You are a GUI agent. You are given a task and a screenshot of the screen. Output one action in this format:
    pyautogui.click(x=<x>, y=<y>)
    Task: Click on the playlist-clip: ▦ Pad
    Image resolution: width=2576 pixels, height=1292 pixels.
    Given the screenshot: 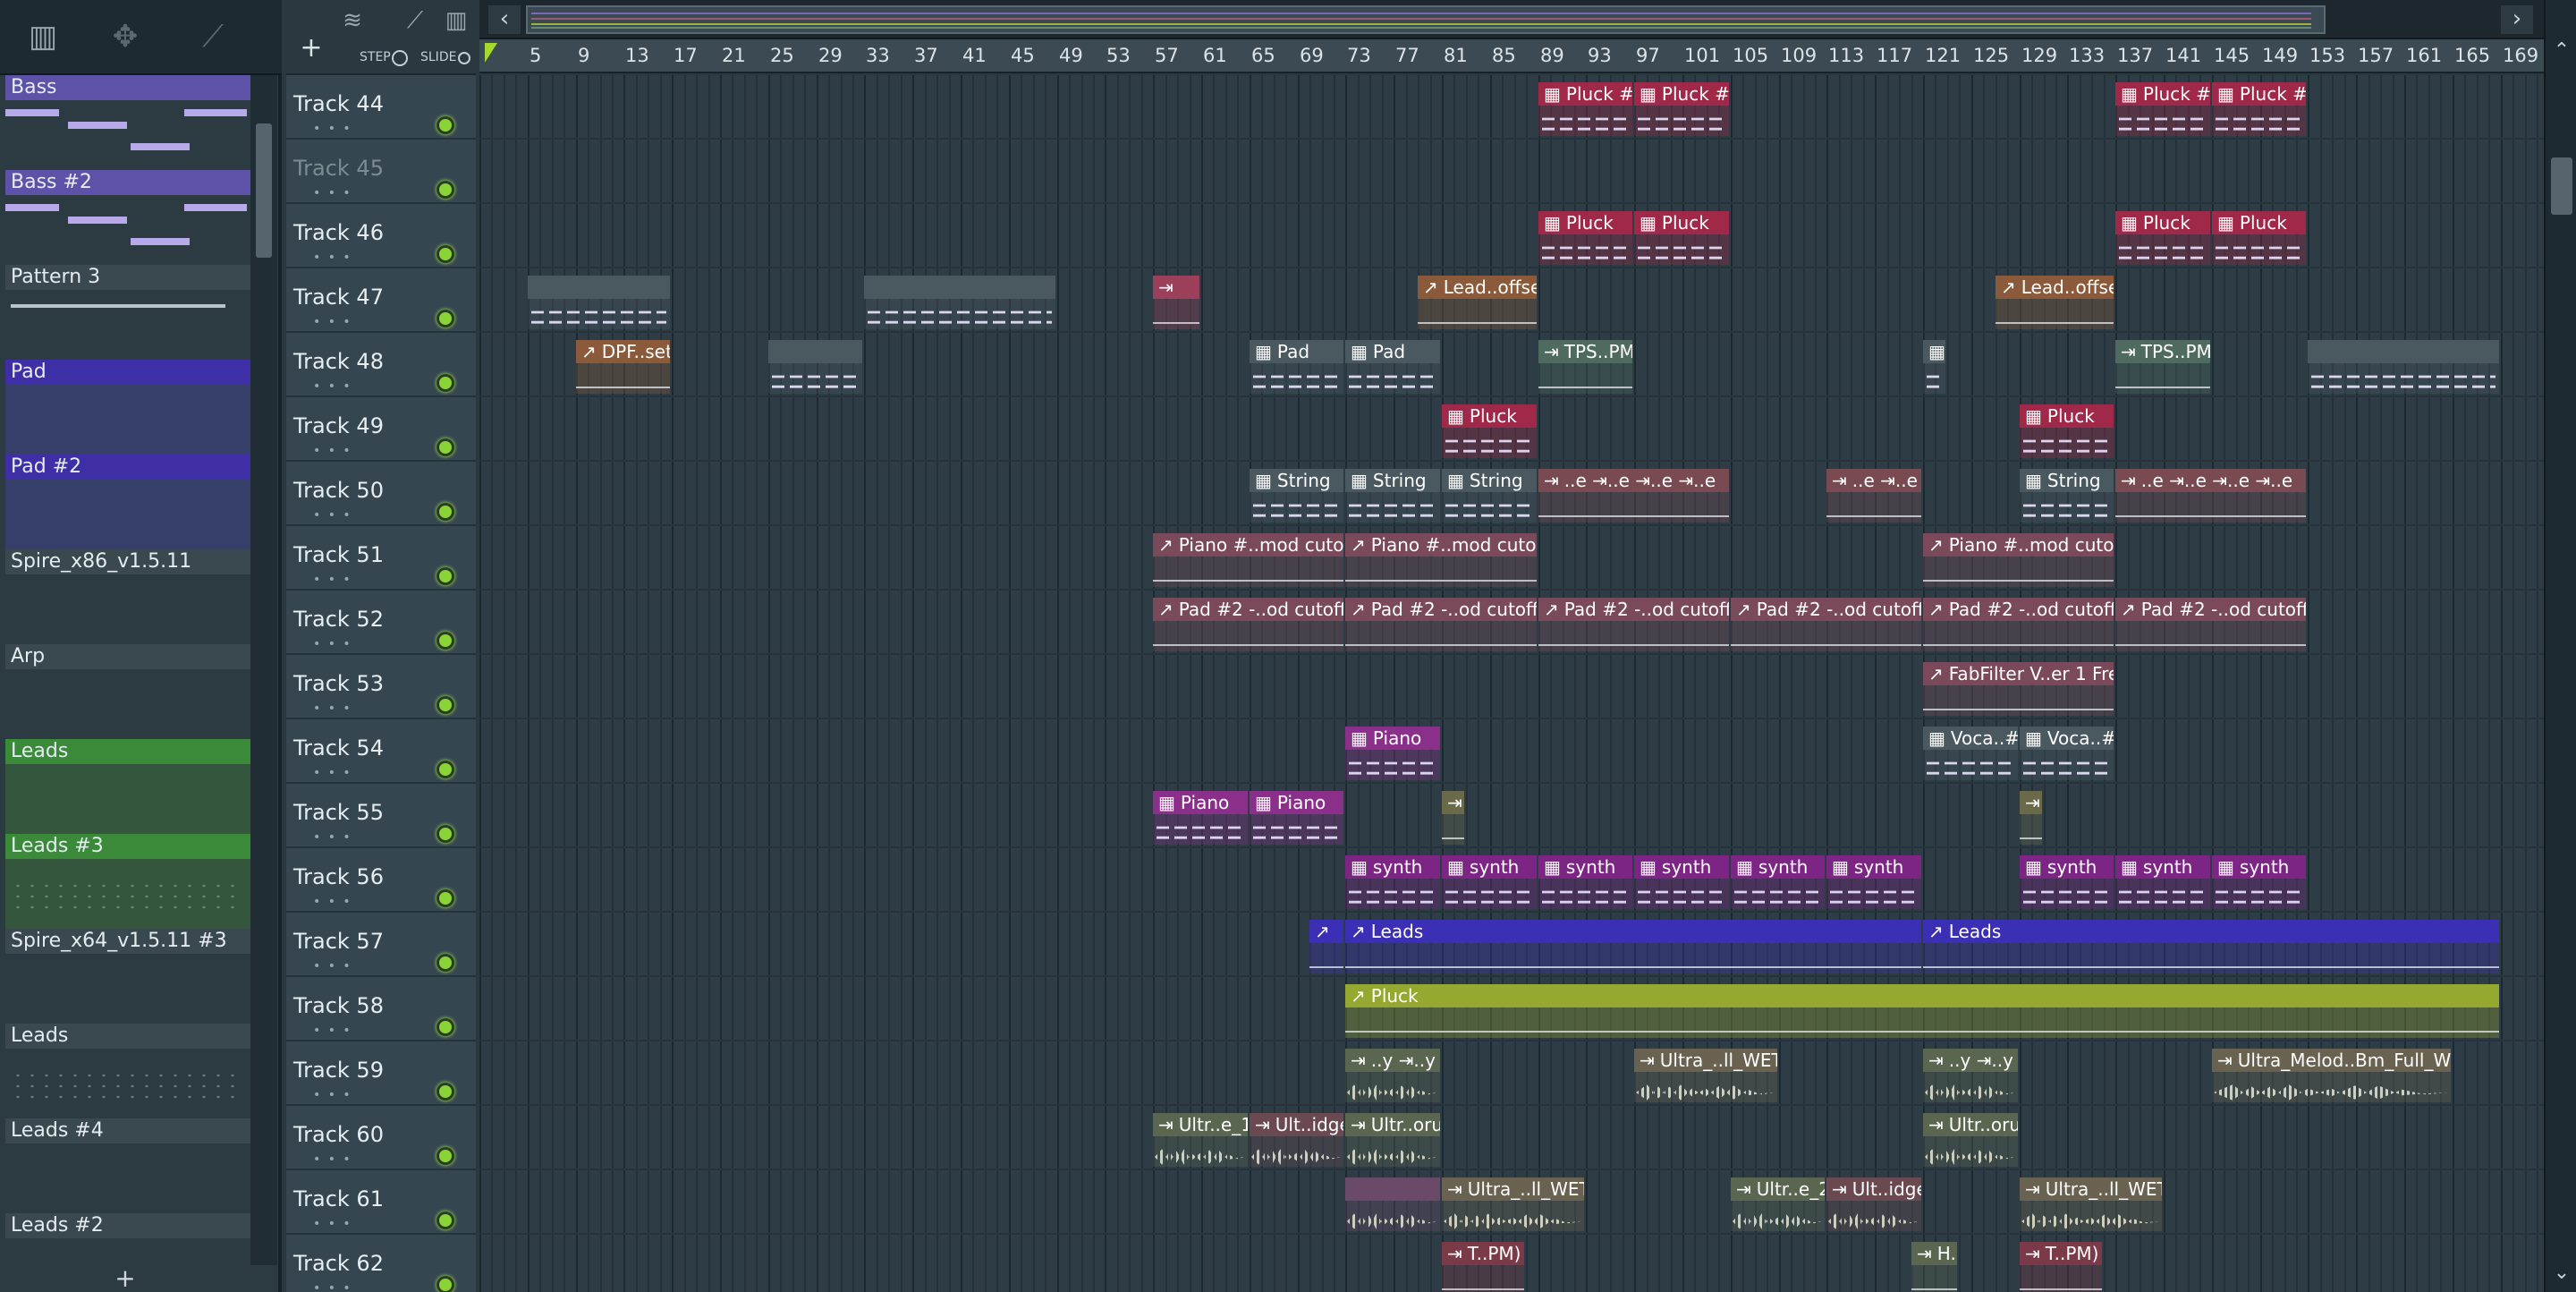 What is the action you would take?
    pyautogui.click(x=1296, y=367)
    